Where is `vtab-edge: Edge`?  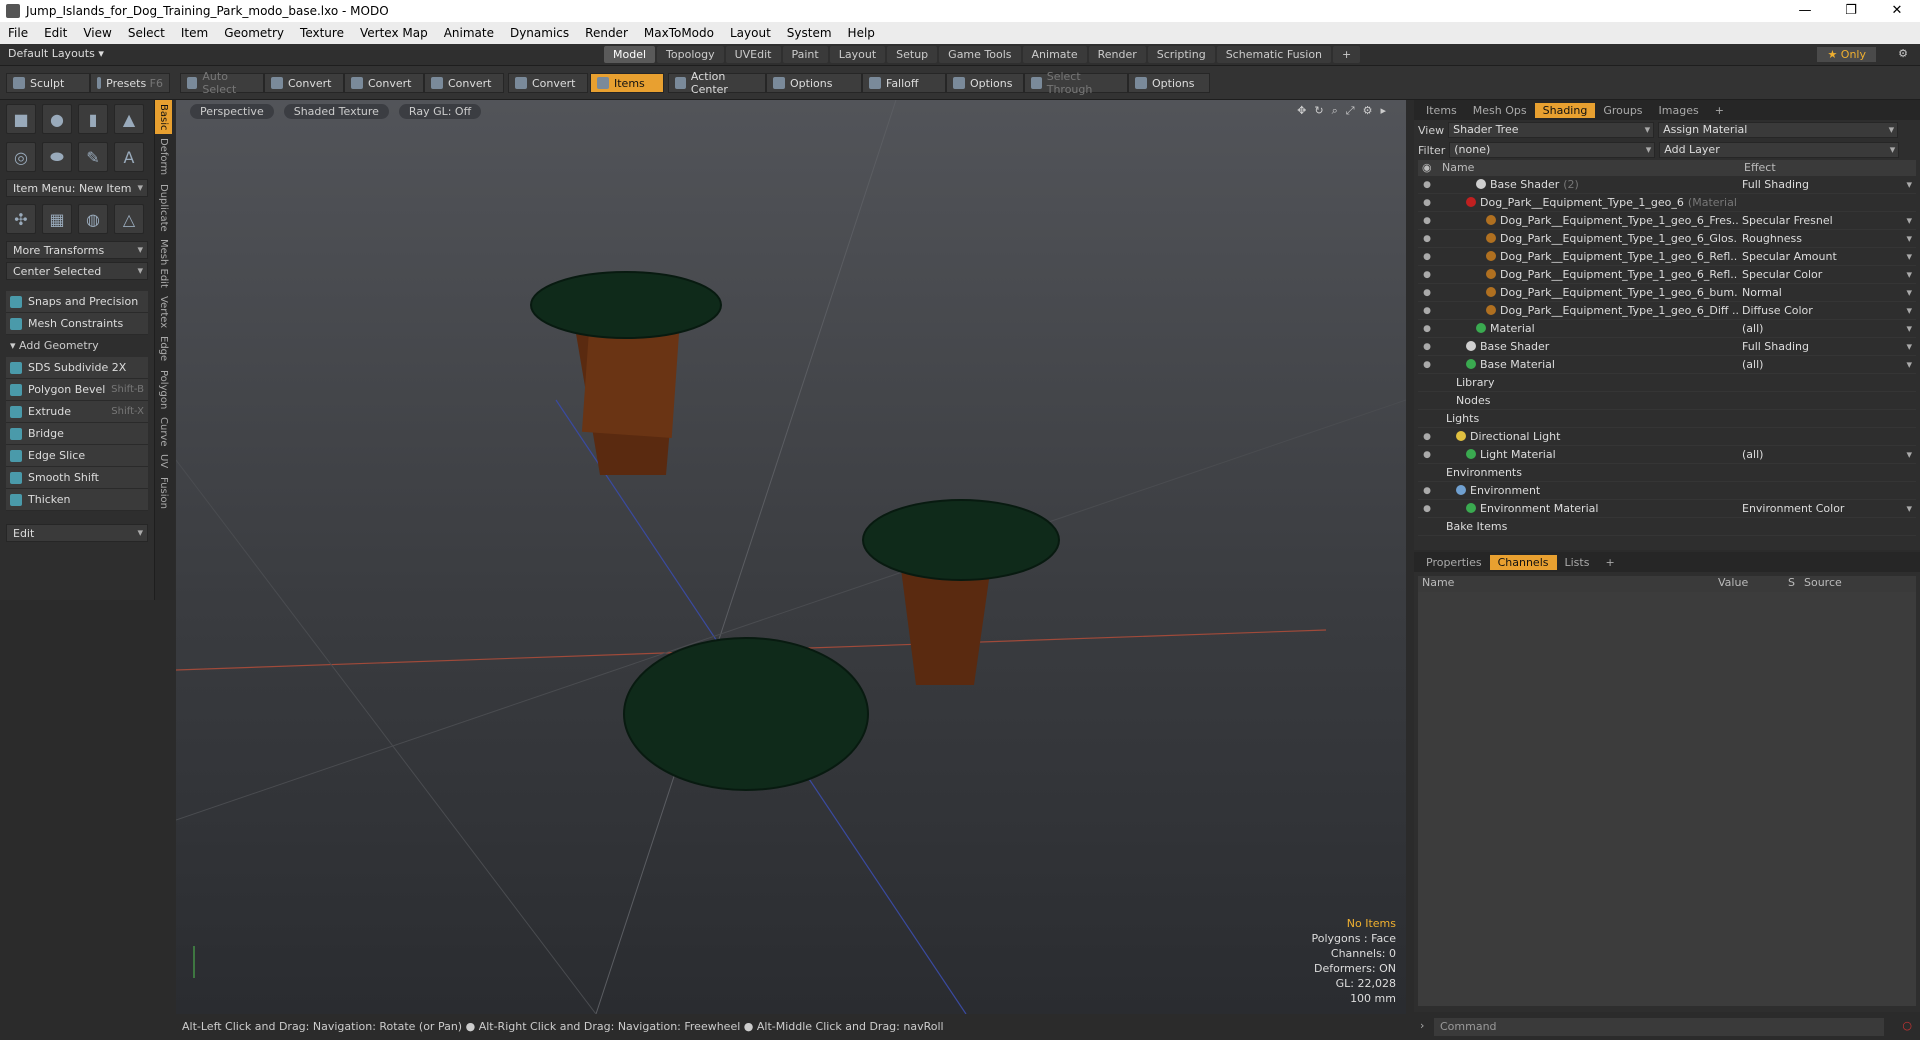
vtab-edge: Edge is located at coordinates (163, 348).